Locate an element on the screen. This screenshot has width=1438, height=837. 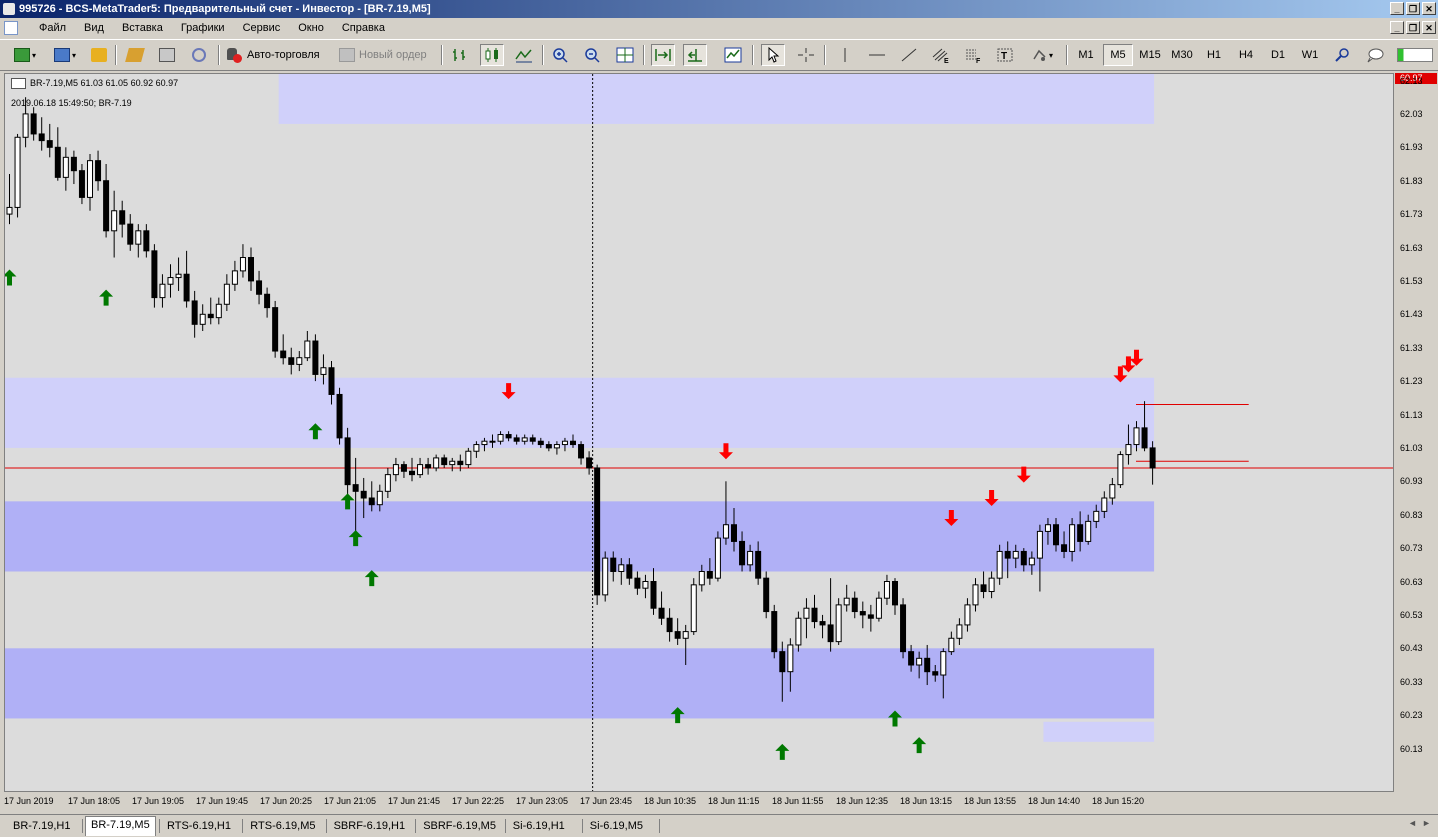
candlestick-icon is located at coordinates (491, 55).